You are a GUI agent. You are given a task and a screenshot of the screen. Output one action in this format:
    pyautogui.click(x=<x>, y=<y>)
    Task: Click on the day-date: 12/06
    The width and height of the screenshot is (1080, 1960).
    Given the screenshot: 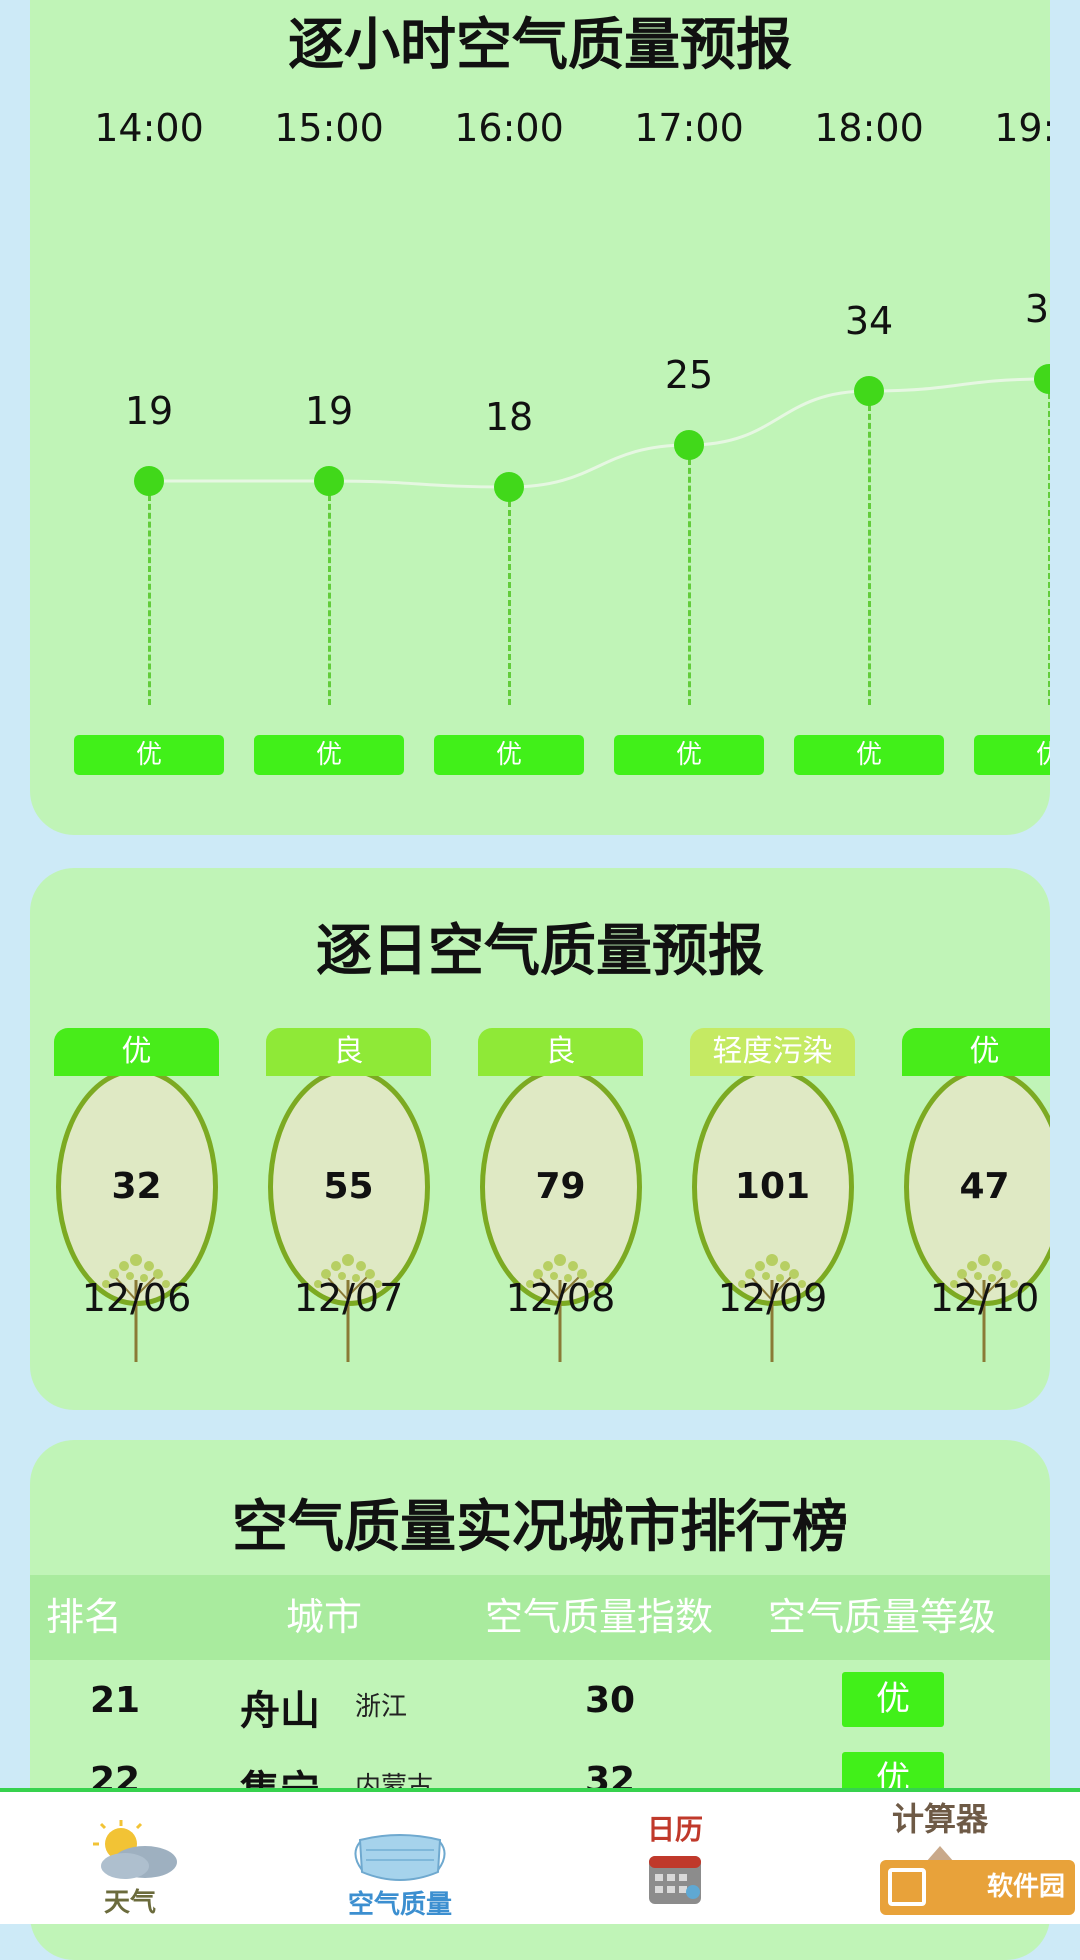 What is the action you would take?
    pyautogui.click(x=136, y=1298)
    